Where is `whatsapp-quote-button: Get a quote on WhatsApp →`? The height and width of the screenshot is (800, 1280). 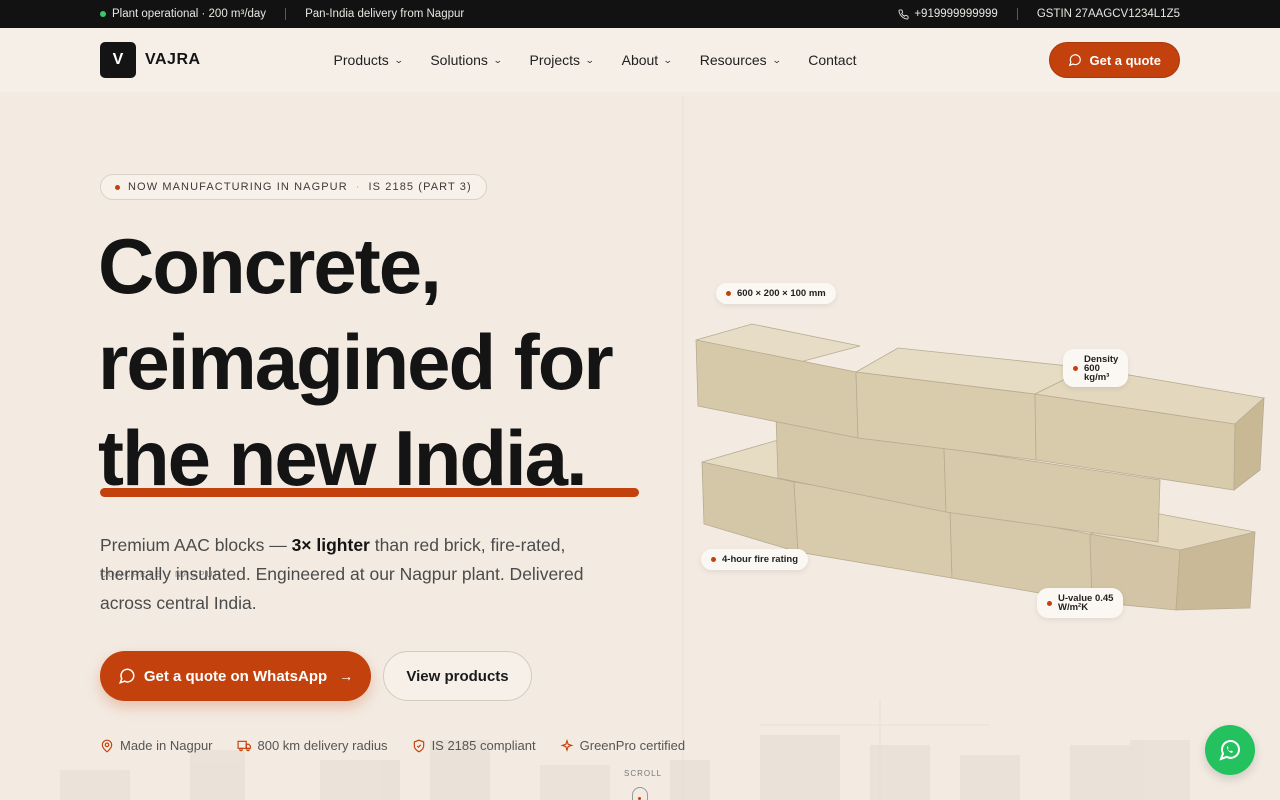 whatsapp-quote-button: Get a quote on WhatsApp → is located at coordinates (235, 676).